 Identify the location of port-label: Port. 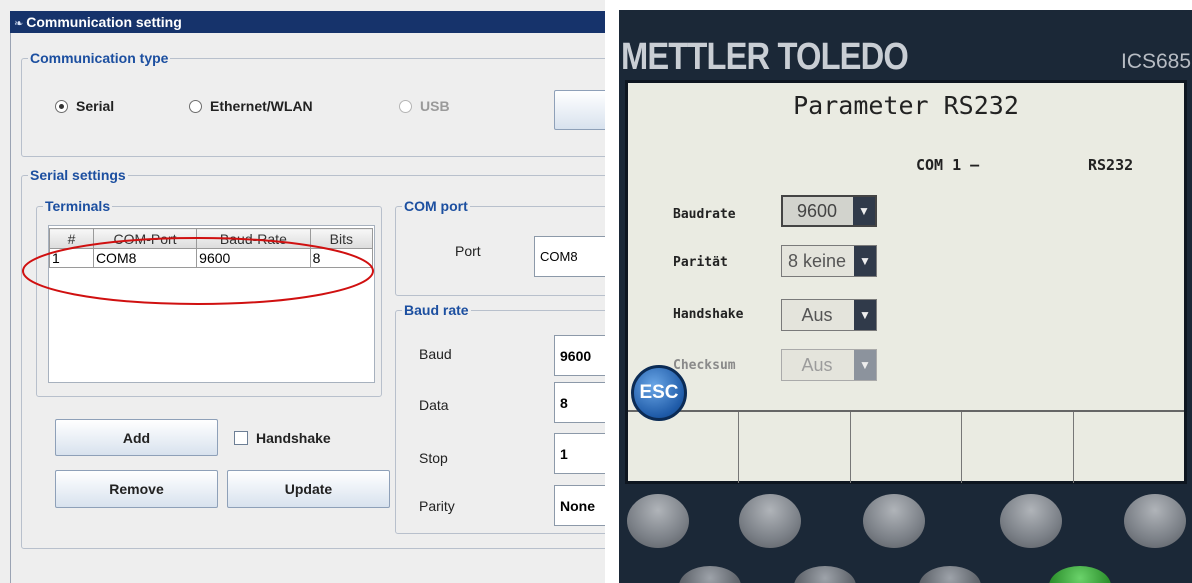
(468, 251).